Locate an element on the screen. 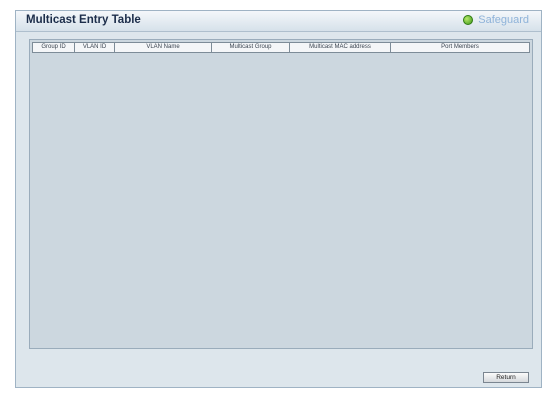 The image size is (549, 396). page-title: Multicast Entry Table is located at coordinates (83, 20).